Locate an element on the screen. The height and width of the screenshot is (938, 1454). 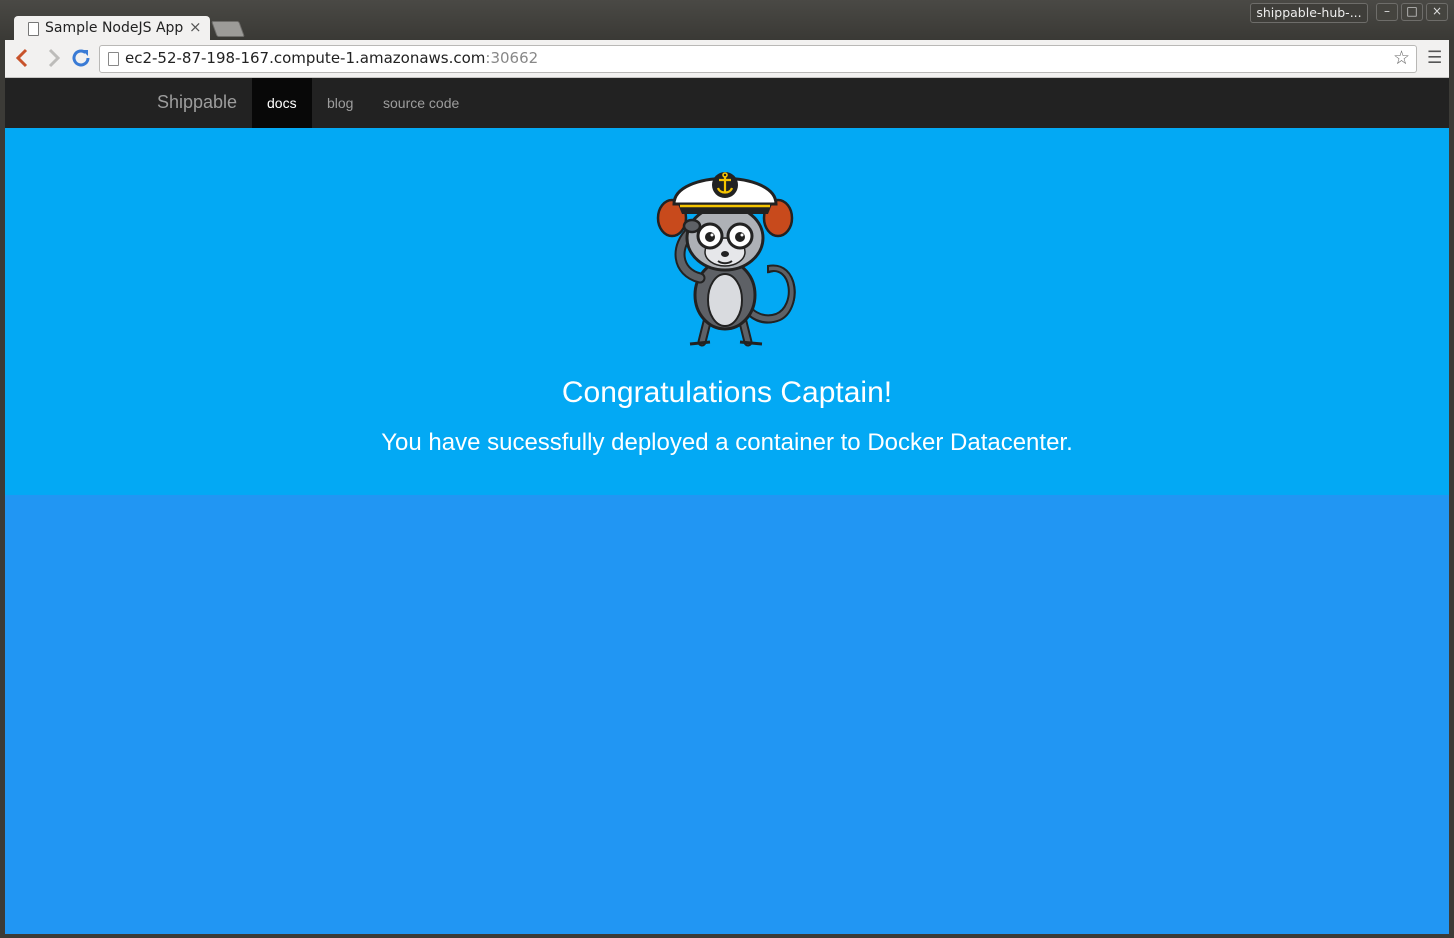
nav-item-source-code: source code is located at coordinates (421, 103).